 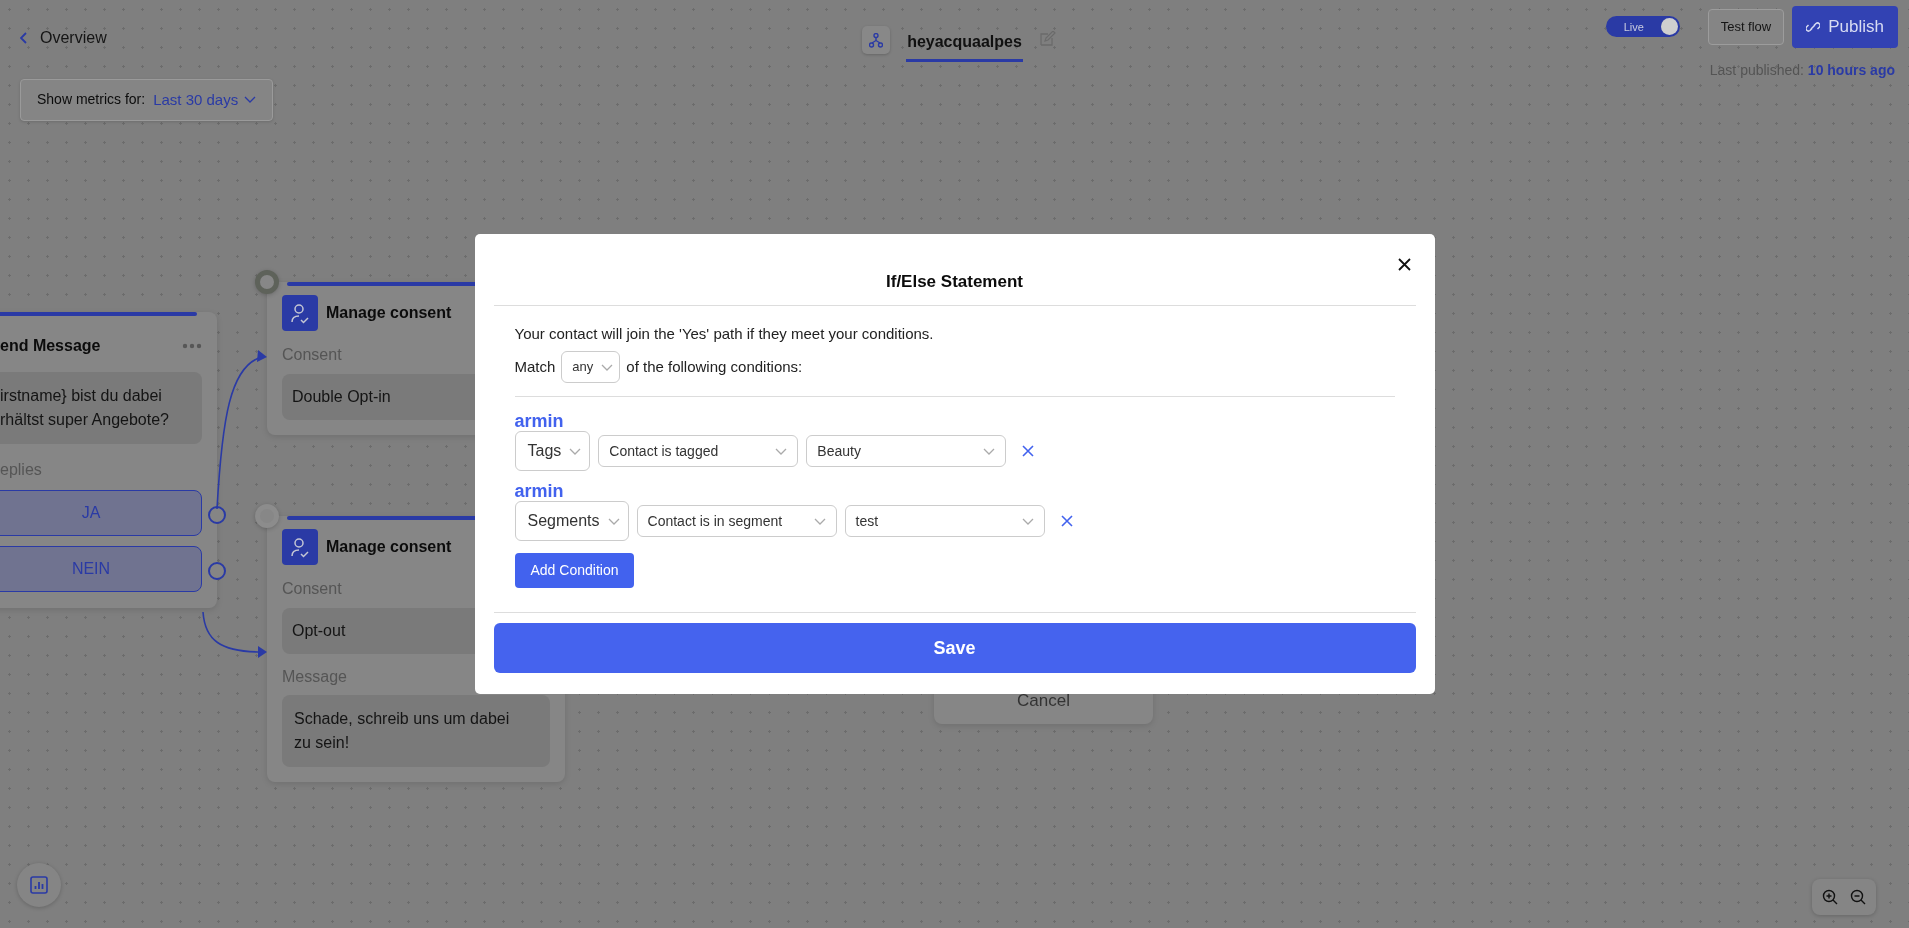 I want to click on value-dropdown: test, so click(x=944, y=521).